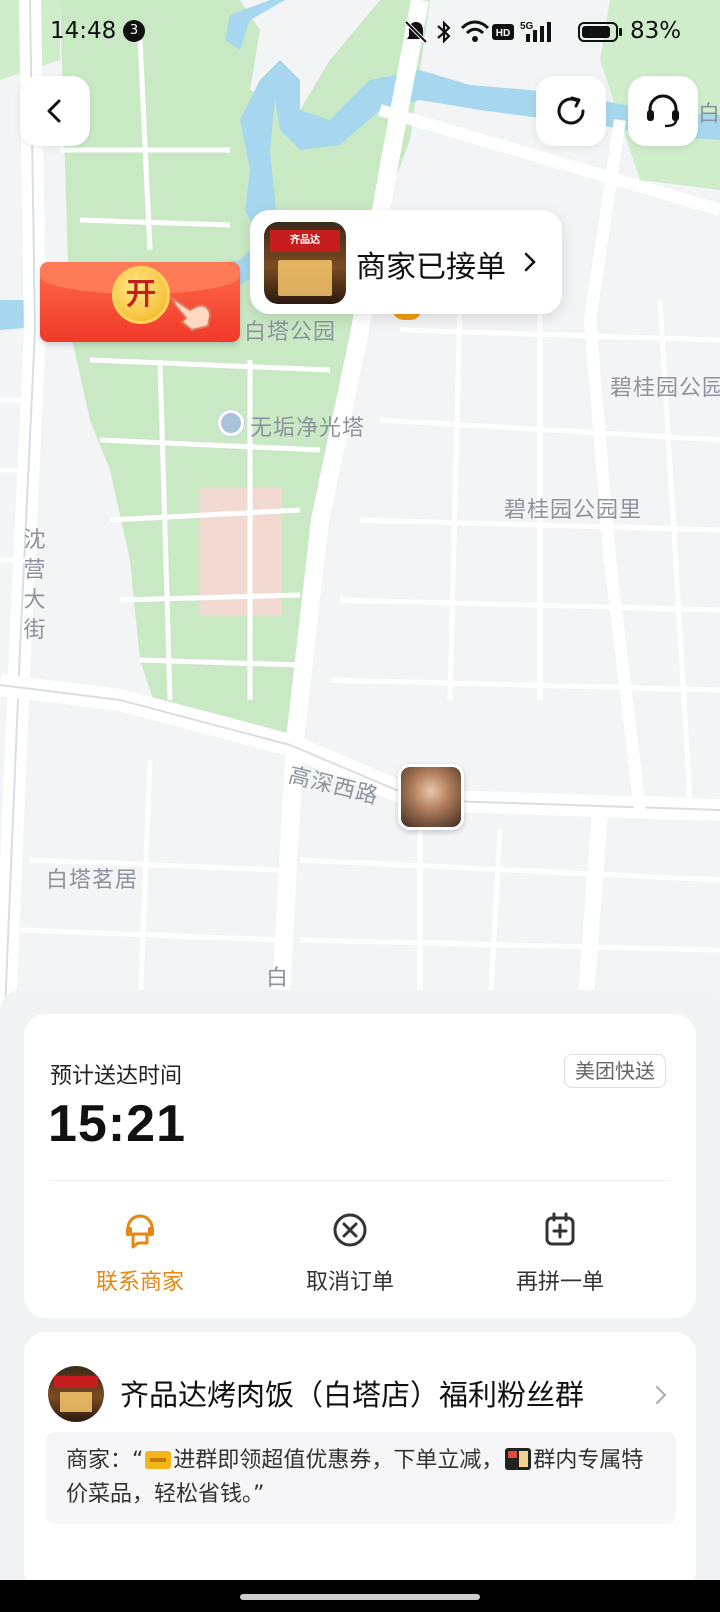 The image size is (720, 1612). What do you see at coordinates (360, 32) in the screenshot?
I see `status-bar: 14:48 3 HD 5G 83%` at bounding box center [360, 32].